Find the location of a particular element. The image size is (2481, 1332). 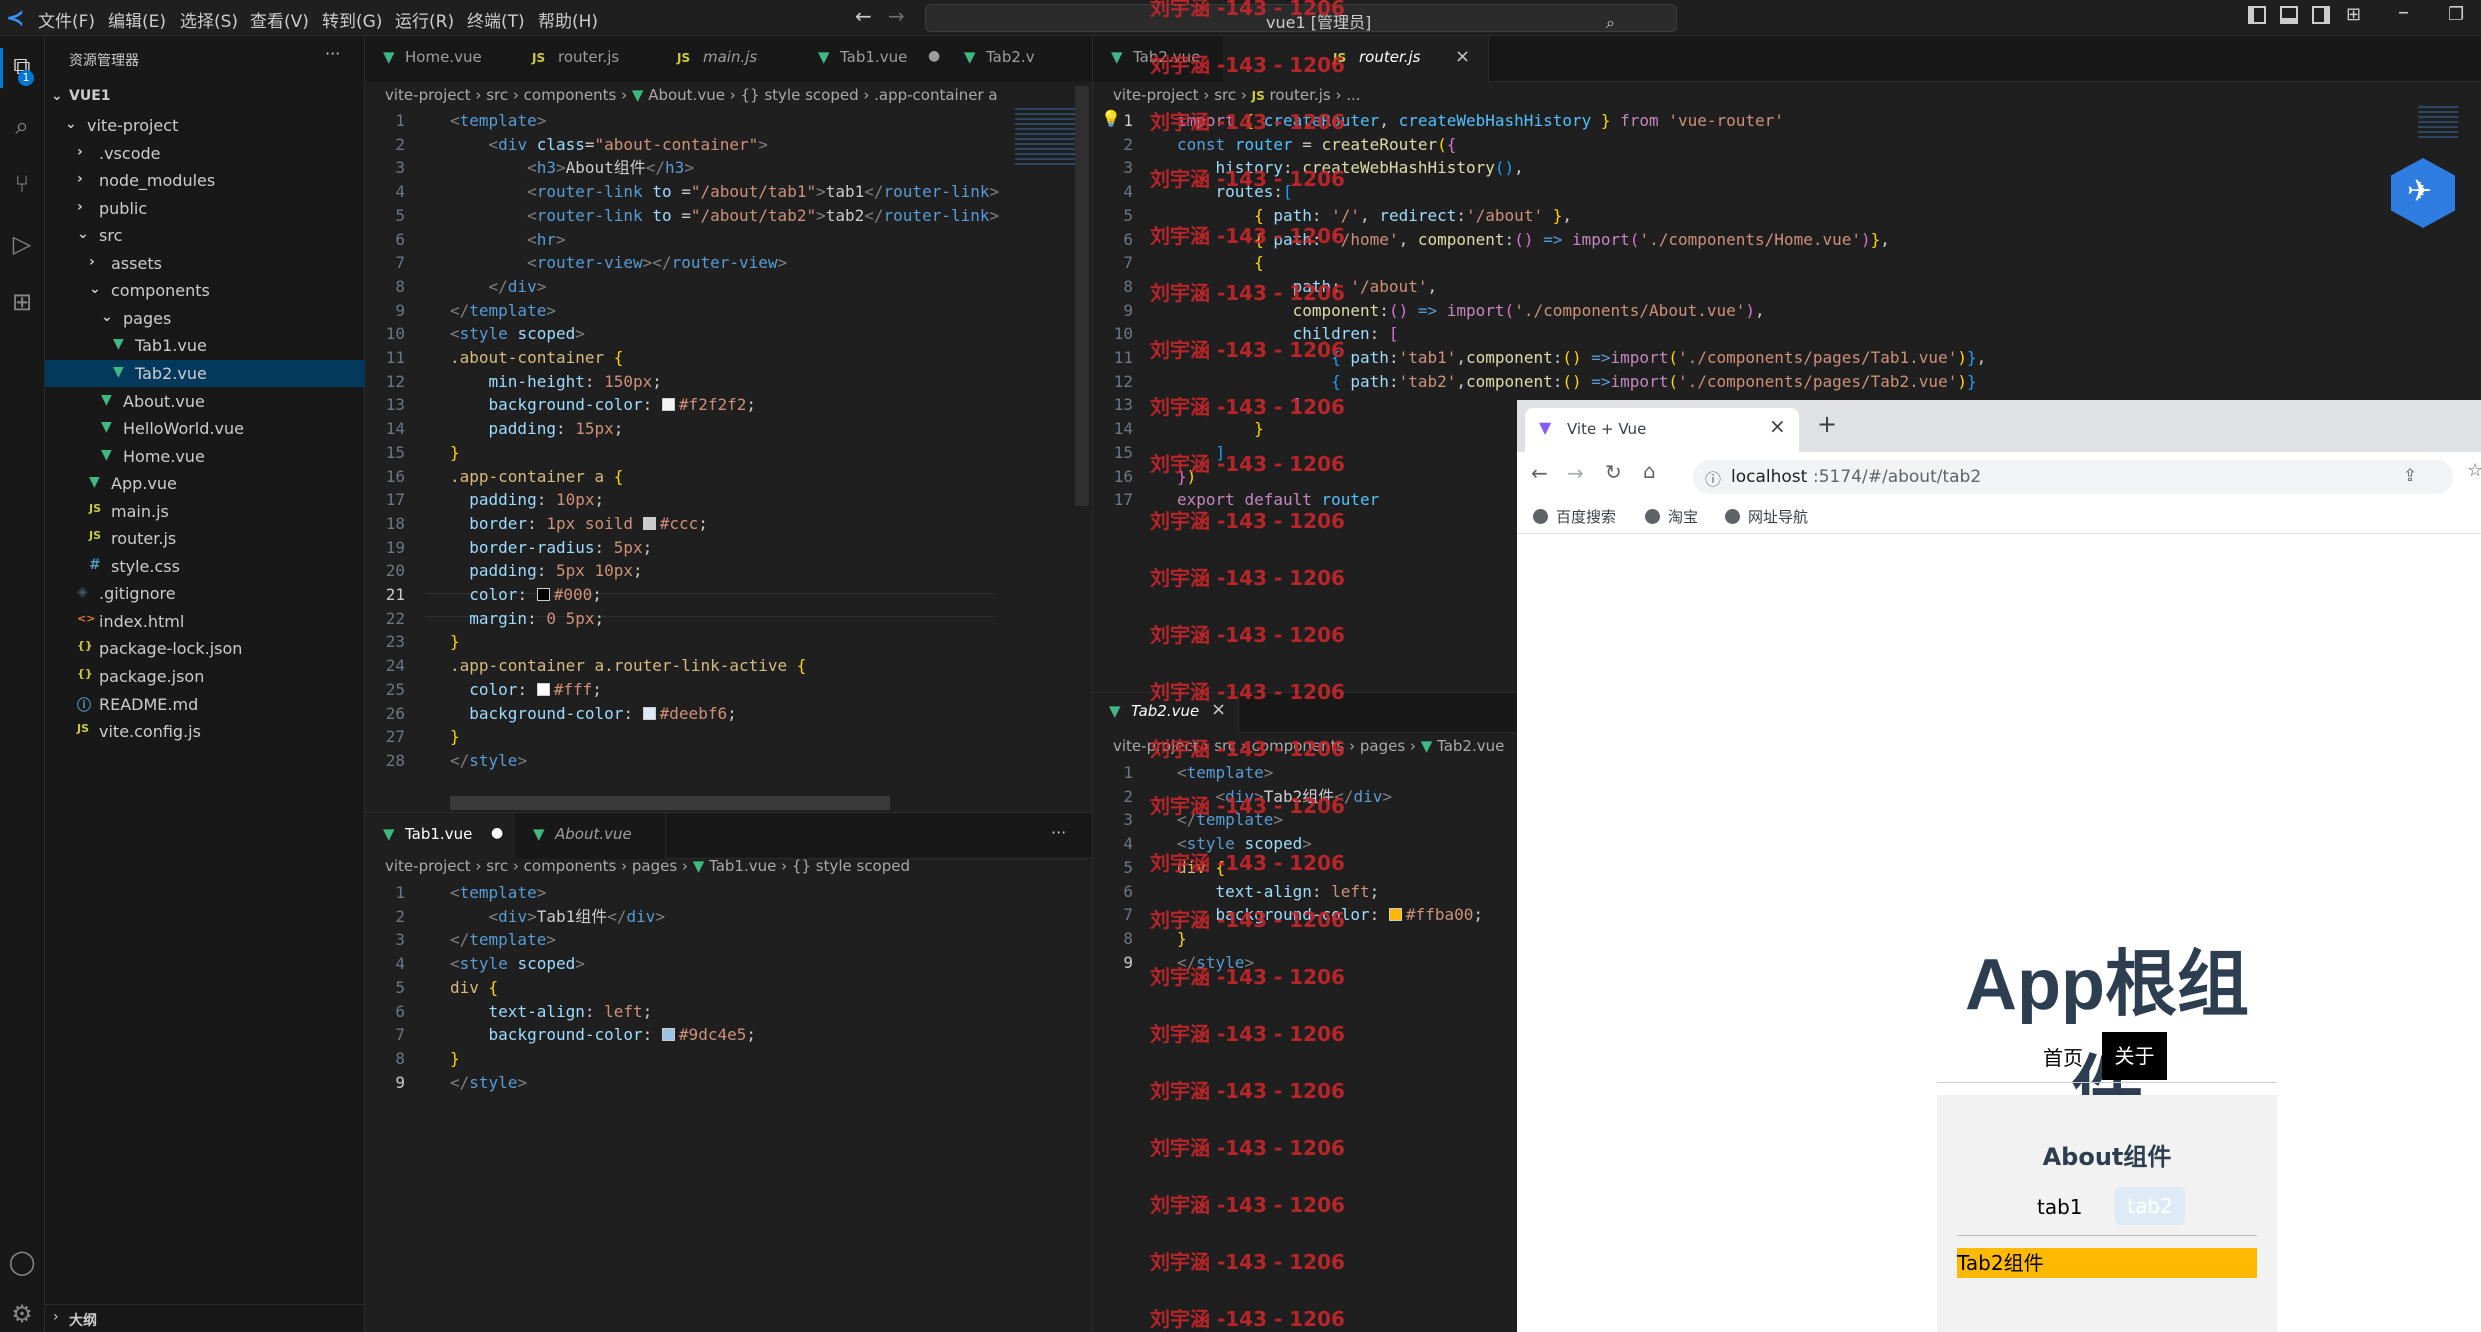

tree-item: › public is located at coordinates (205, 208).